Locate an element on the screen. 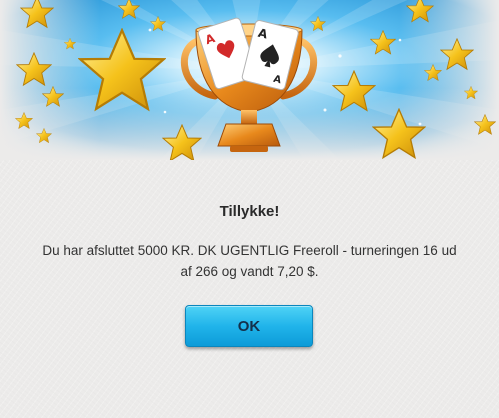  ok-button-label: OK is located at coordinates (249, 326).